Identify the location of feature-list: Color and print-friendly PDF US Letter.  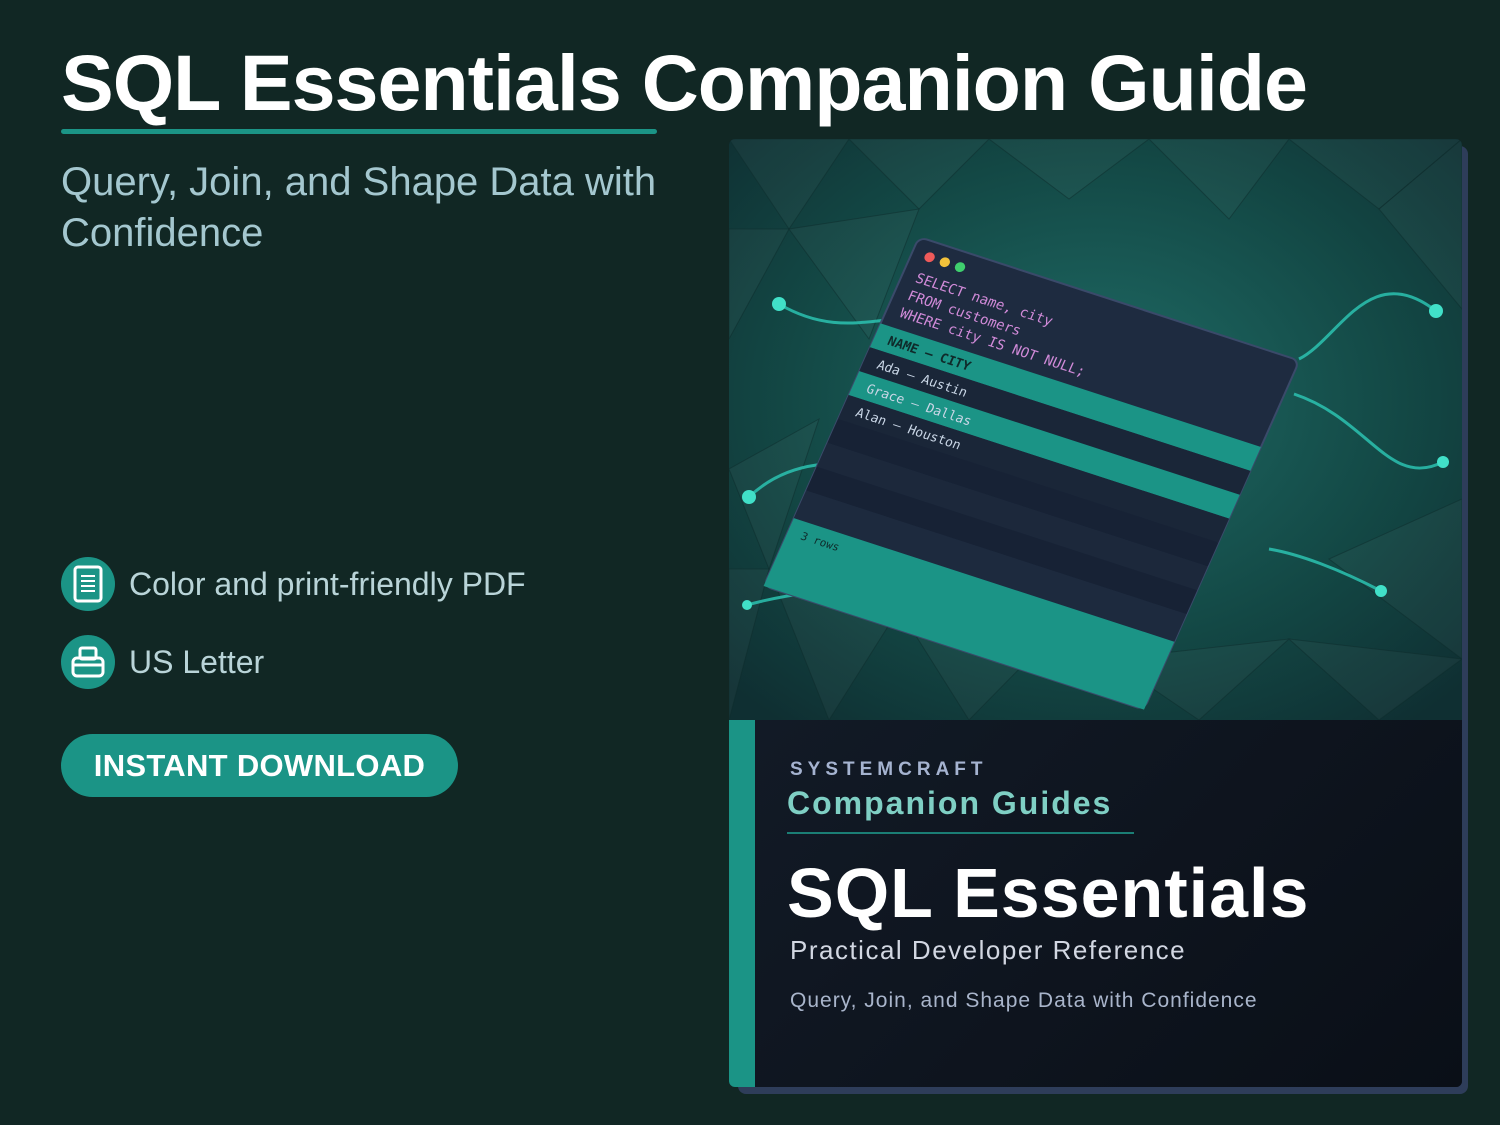
(293, 635).